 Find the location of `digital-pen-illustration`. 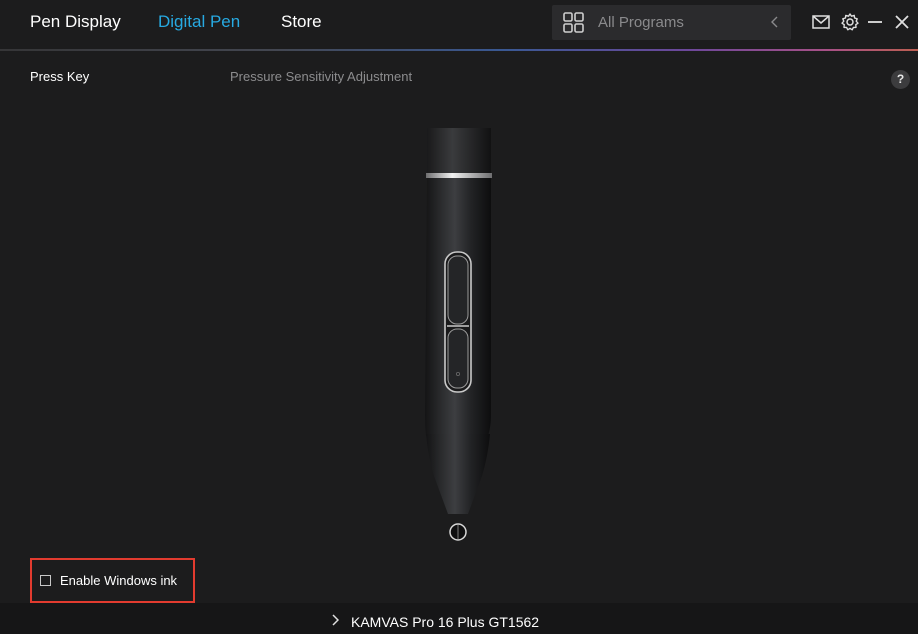

digital-pen-illustration is located at coordinates (458, 334).